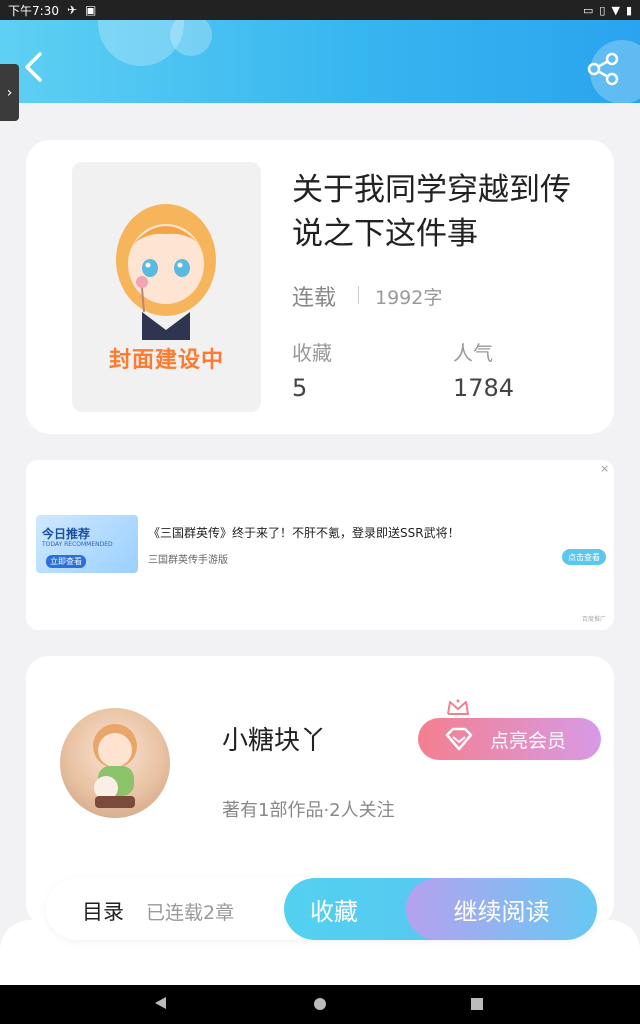 The width and height of the screenshot is (640, 1024). I want to click on vibrate-icon: ▯, so click(602, 10).